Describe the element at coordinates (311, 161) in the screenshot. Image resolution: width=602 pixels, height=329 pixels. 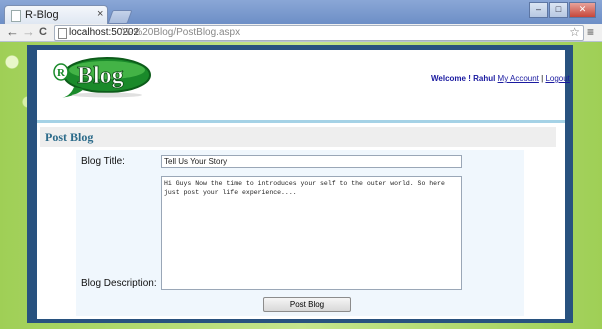
I see `blog-title-input` at that location.